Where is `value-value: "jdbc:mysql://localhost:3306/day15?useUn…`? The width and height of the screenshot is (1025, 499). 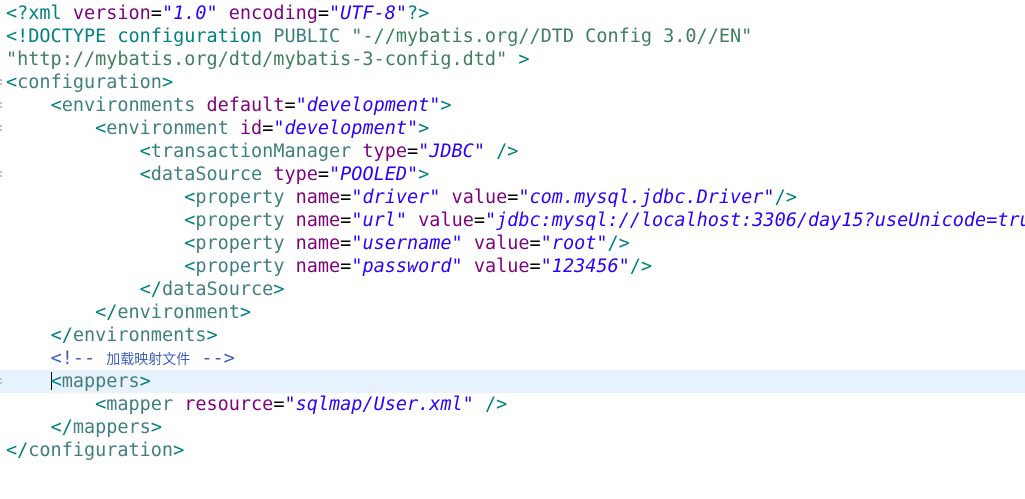
value-value: "jdbc:mysql://localhost:3306/day15?useUn… is located at coordinates (754, 220).